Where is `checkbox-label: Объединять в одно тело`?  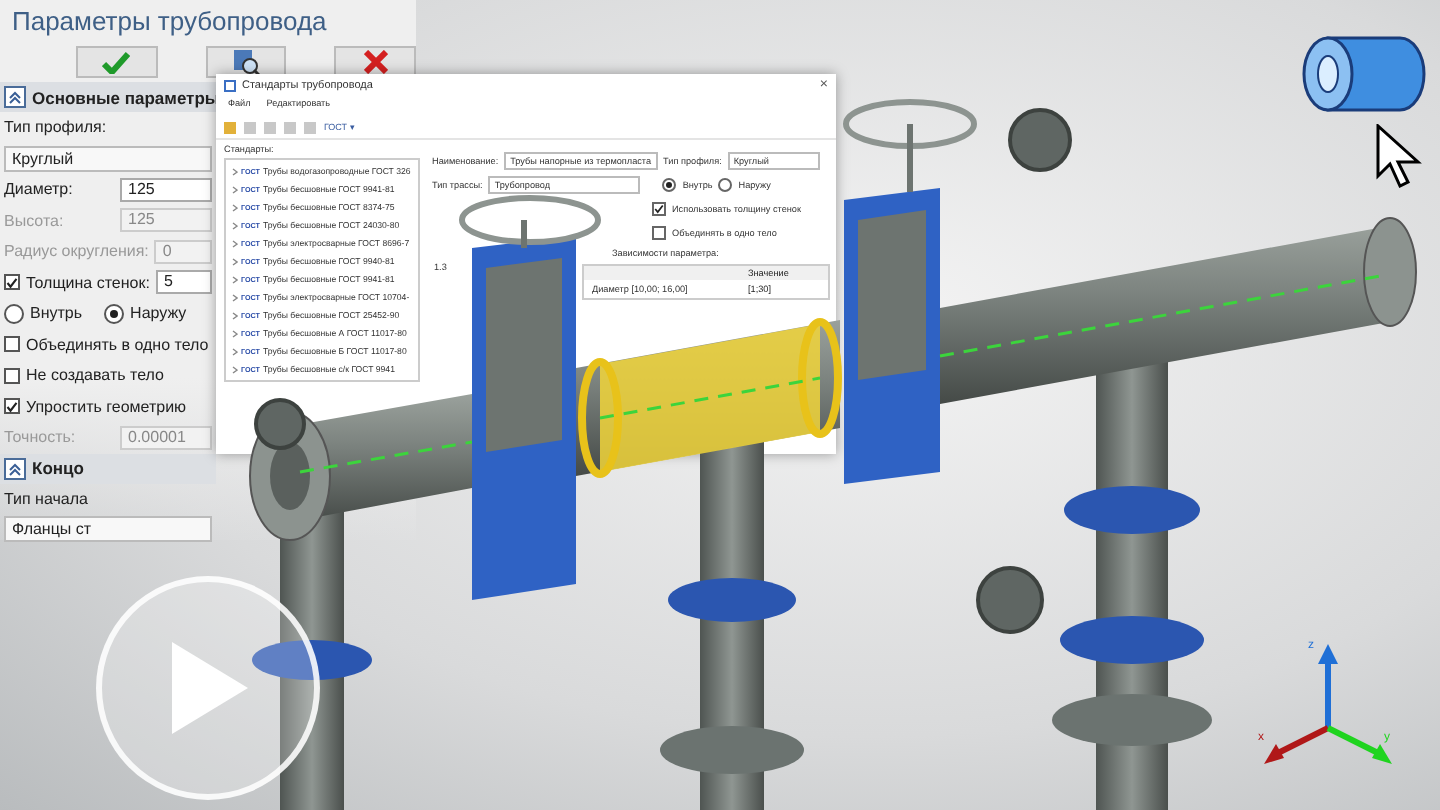
checkbox-label: Объединять в одно тело is located at coordinates (117, 344).